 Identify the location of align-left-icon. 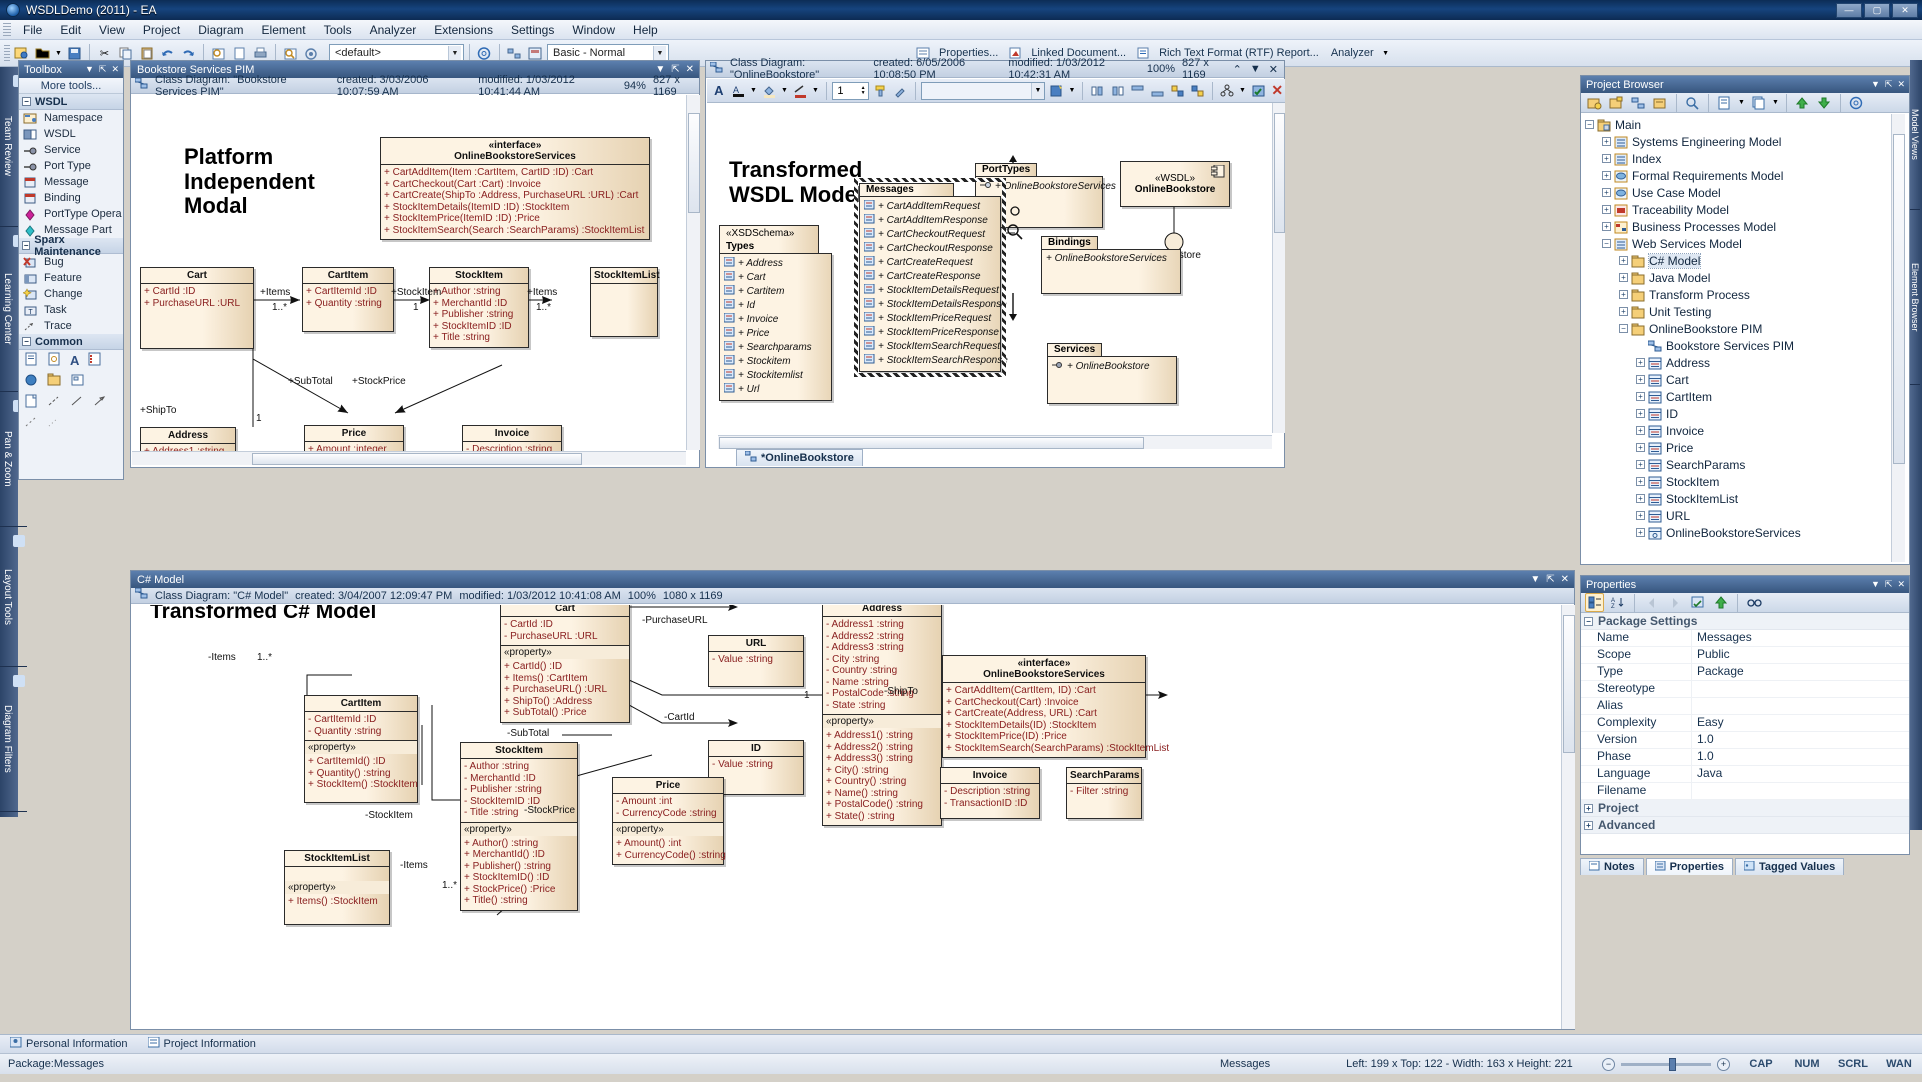
(1097, 90).